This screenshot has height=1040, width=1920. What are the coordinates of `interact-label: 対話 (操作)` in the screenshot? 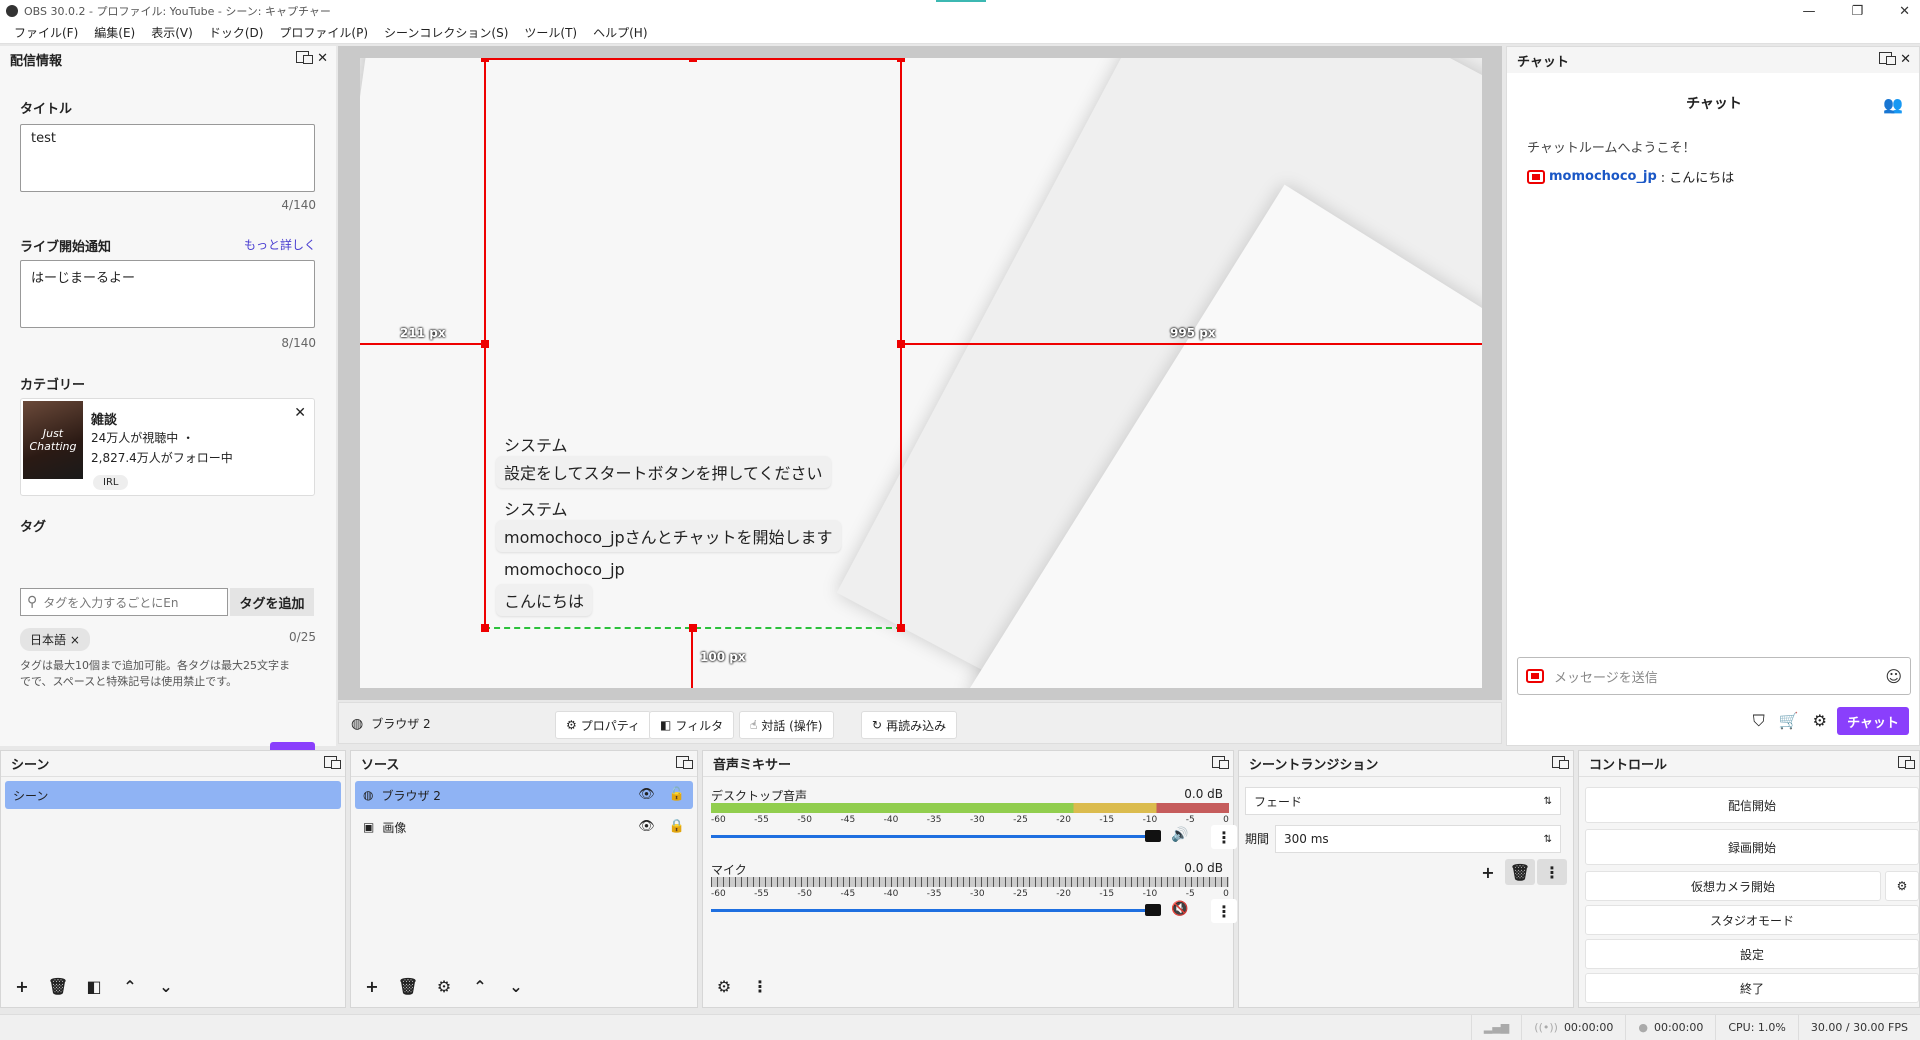 It's located at (792, 725).